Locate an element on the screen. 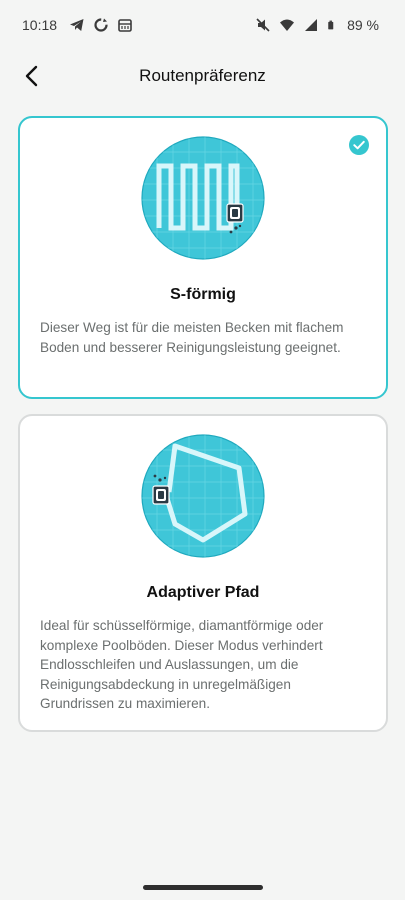 Image resolution: width=405 pixels, height=900 pixels. telegram-icon is located at coordinates (77, 25).